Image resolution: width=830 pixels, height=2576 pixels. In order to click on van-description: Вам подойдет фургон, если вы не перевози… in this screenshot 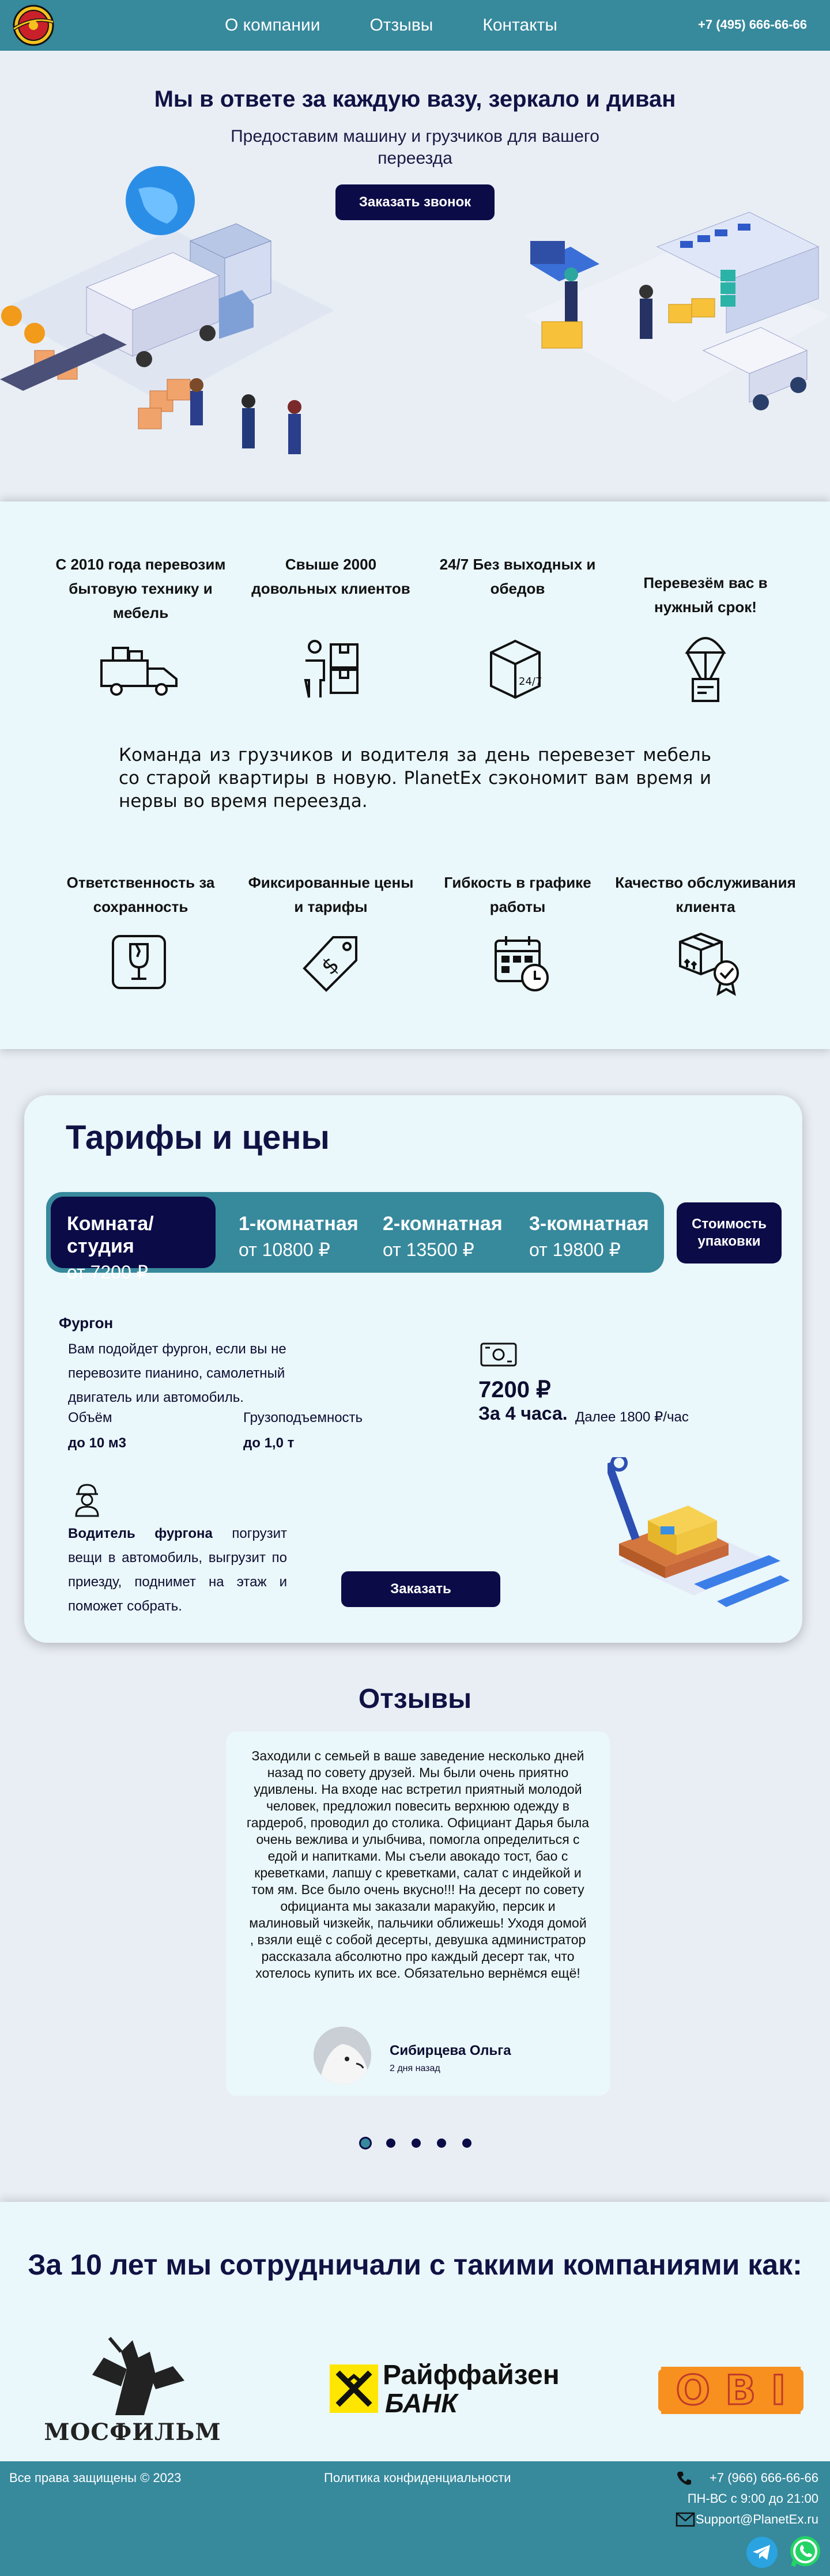, I will do `click(177, 1373)`.